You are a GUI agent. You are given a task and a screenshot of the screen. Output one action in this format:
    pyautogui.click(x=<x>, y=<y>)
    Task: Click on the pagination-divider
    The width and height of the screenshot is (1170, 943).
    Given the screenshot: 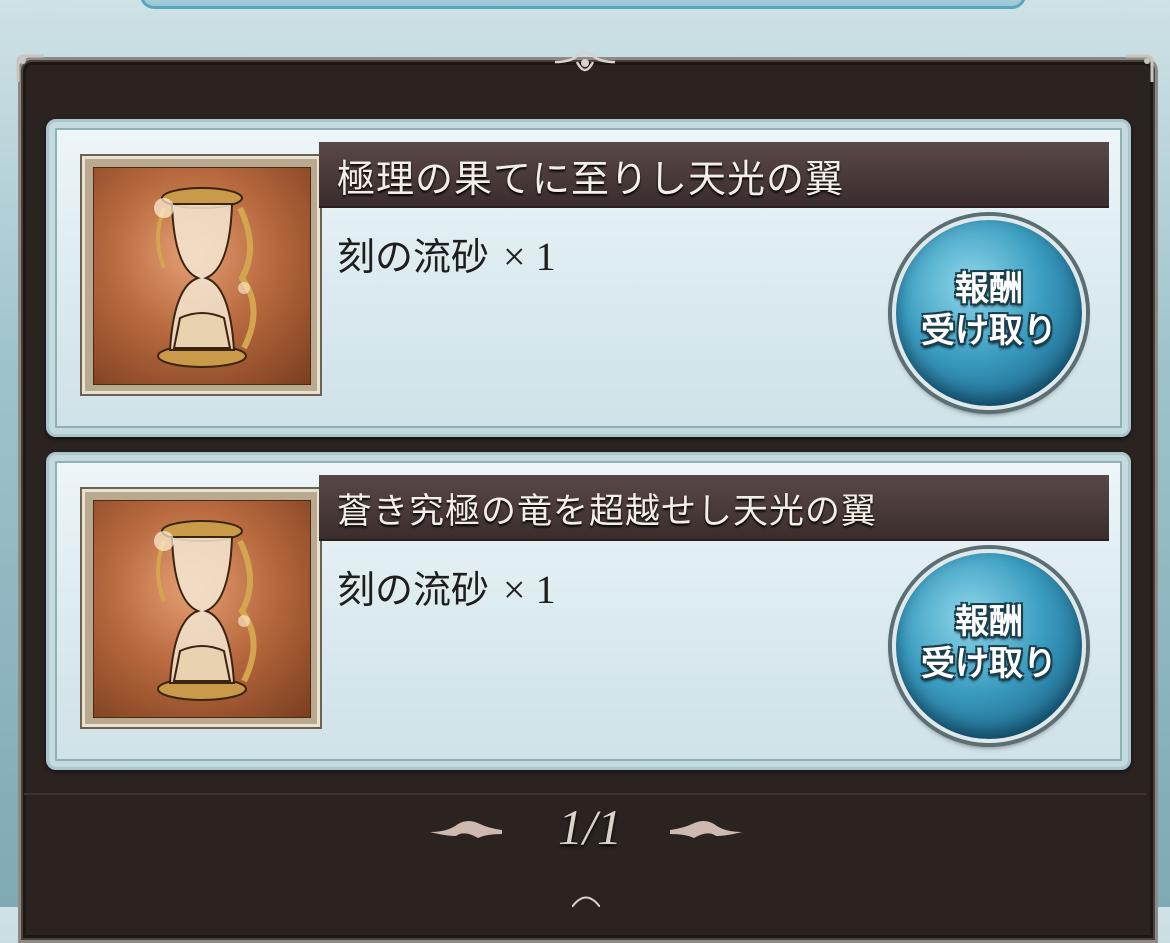 What is the action you would take?
    pyautogui.click(x=585, y=794)
    